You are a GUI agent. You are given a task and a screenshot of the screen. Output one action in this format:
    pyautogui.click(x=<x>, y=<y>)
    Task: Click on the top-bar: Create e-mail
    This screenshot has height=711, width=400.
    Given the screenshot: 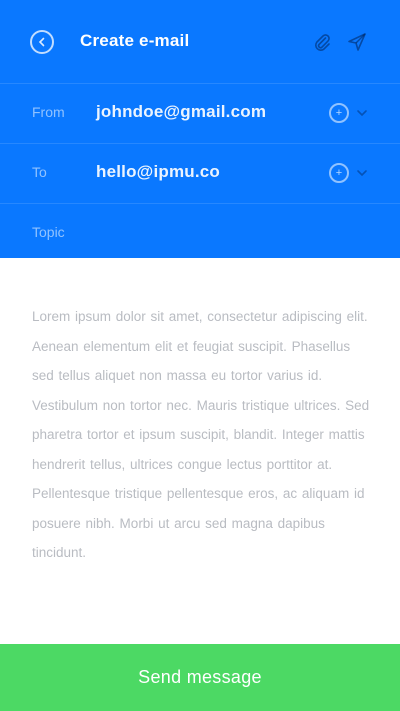 What is the action you would take?
    pyautogui.click(x=200, y=42)
    